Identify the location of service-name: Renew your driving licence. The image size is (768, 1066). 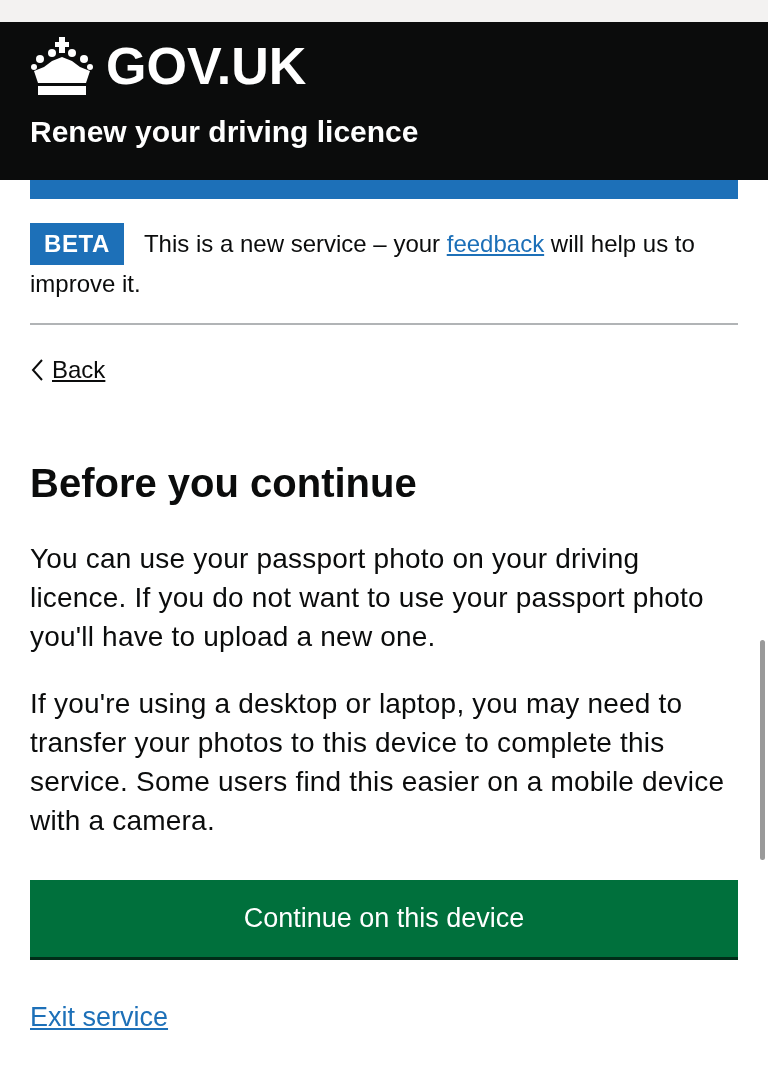
(384, 132).